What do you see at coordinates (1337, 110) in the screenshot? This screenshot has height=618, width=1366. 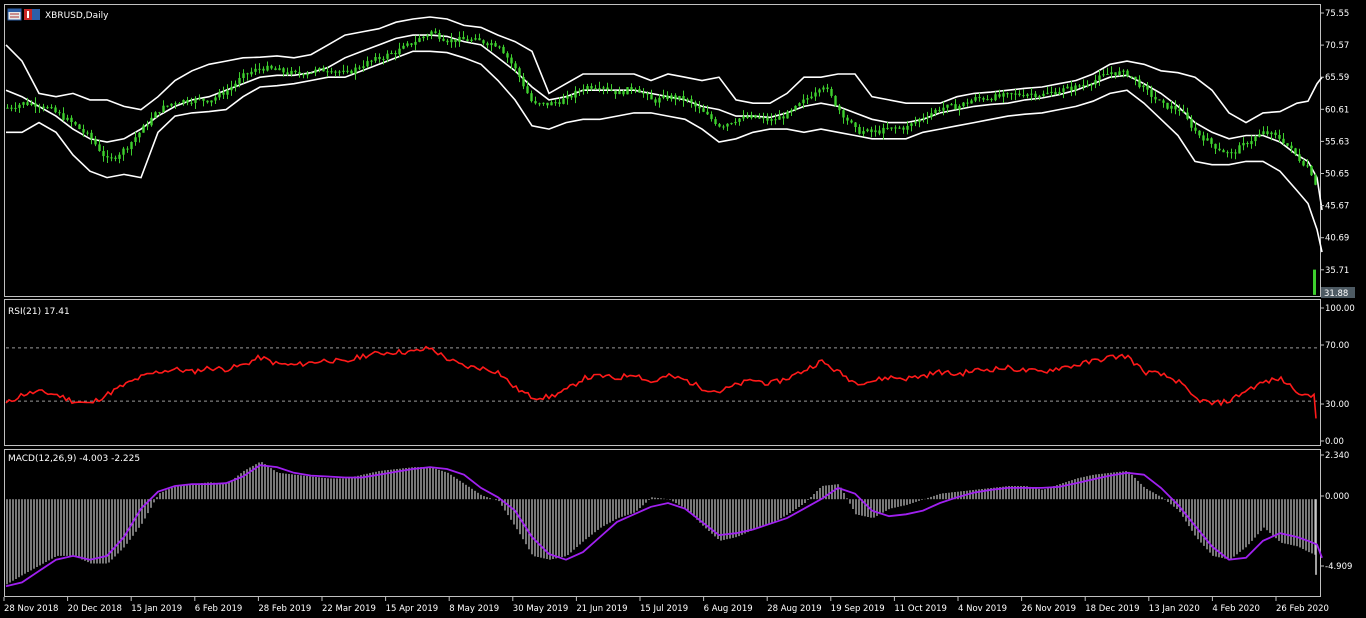 I see `price-tick-label: 60.61` at bounding box center [1337, 110].